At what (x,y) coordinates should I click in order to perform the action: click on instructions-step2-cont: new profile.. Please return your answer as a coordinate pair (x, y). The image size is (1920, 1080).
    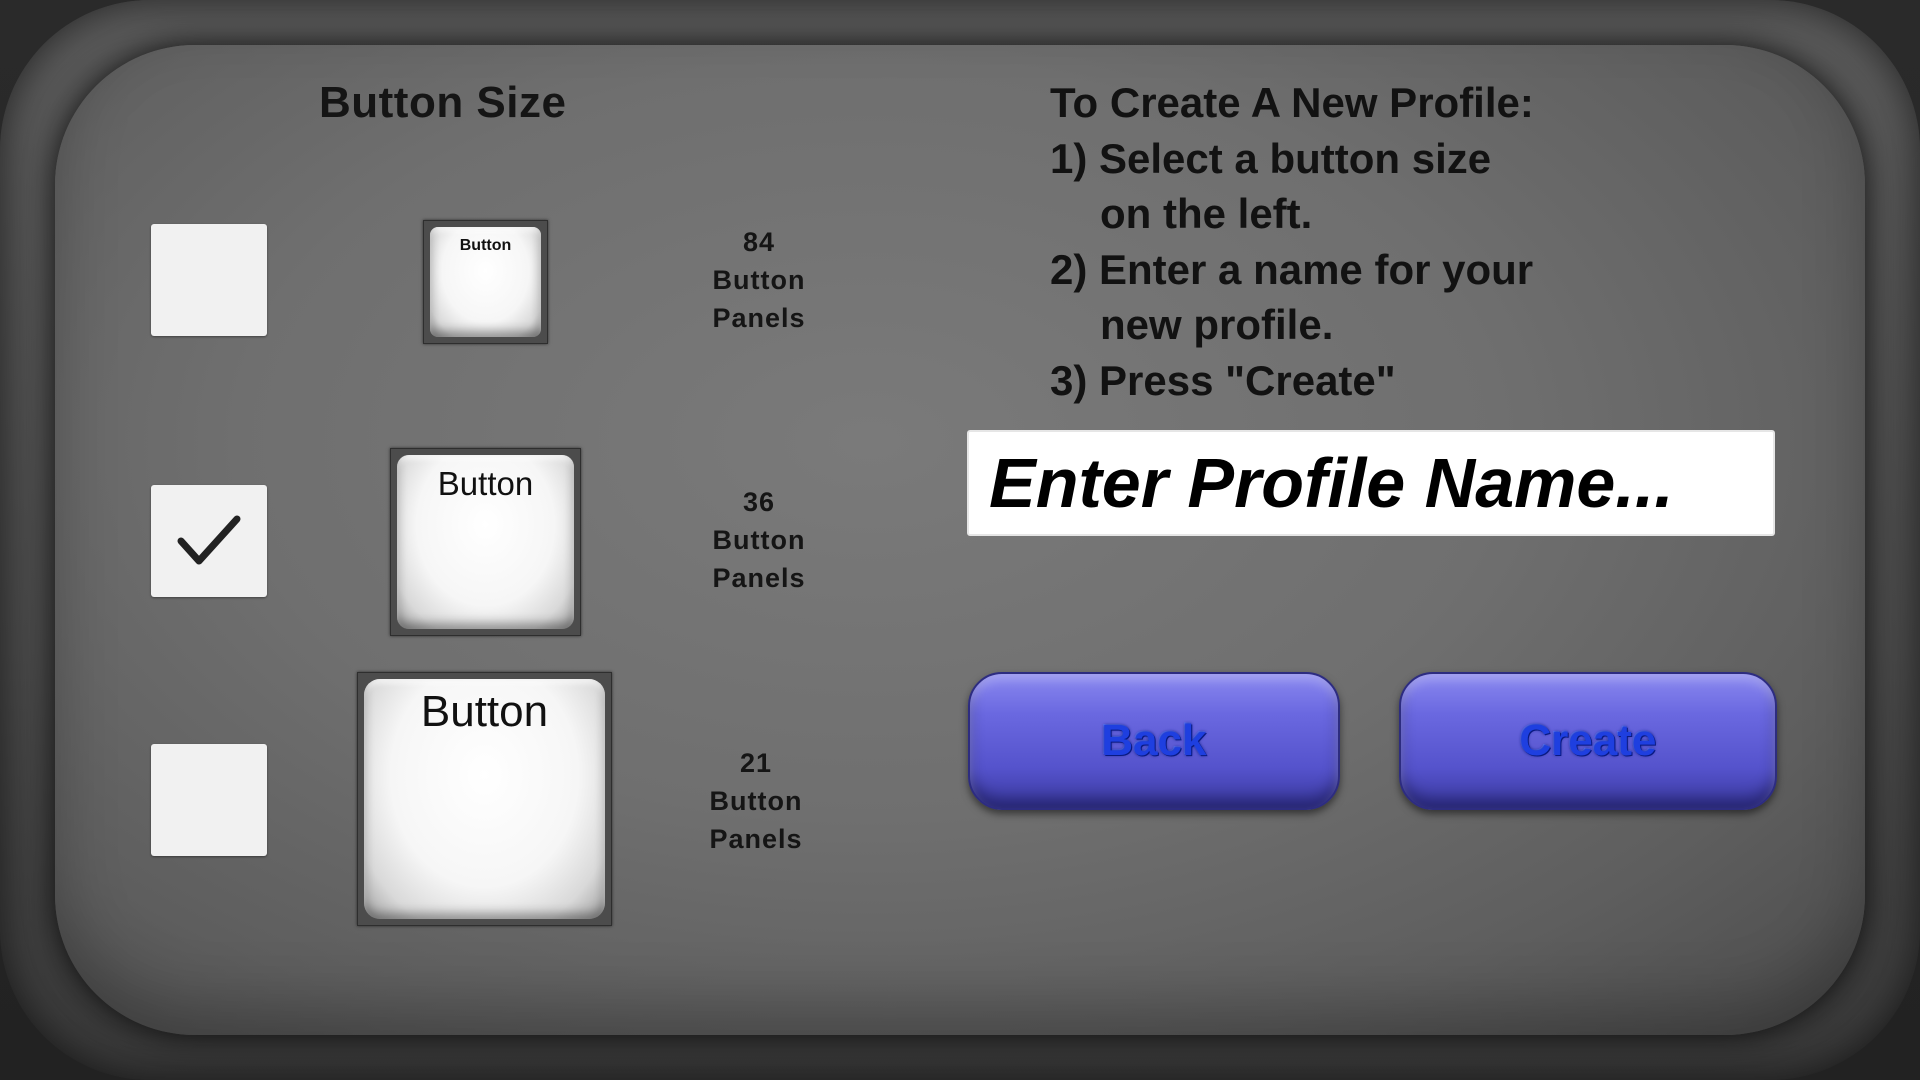
    Looking at the image, I should click on (1217, 324).